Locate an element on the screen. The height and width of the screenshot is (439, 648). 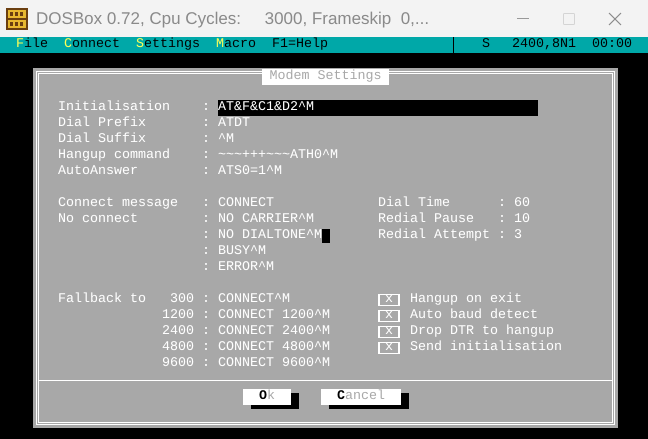
minimize-icon is located at coordinates (523, 19).